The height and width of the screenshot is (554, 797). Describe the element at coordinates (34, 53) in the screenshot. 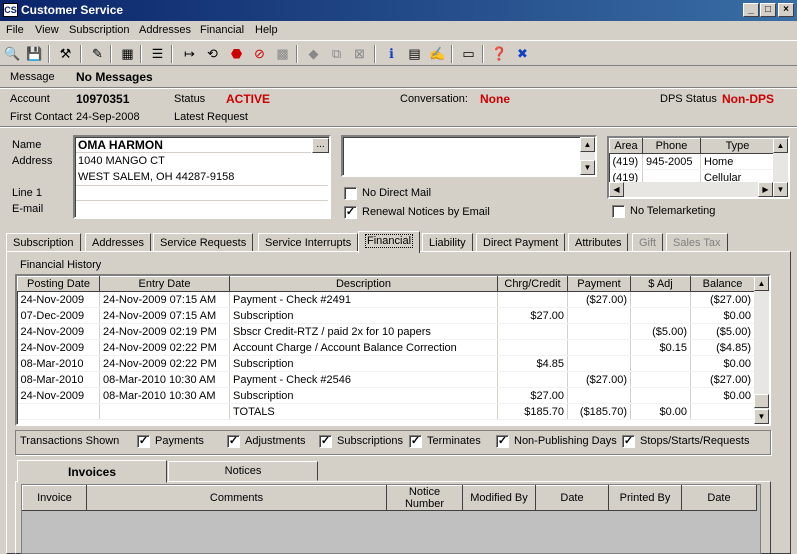

I see `save-icon: 💾` at that location.